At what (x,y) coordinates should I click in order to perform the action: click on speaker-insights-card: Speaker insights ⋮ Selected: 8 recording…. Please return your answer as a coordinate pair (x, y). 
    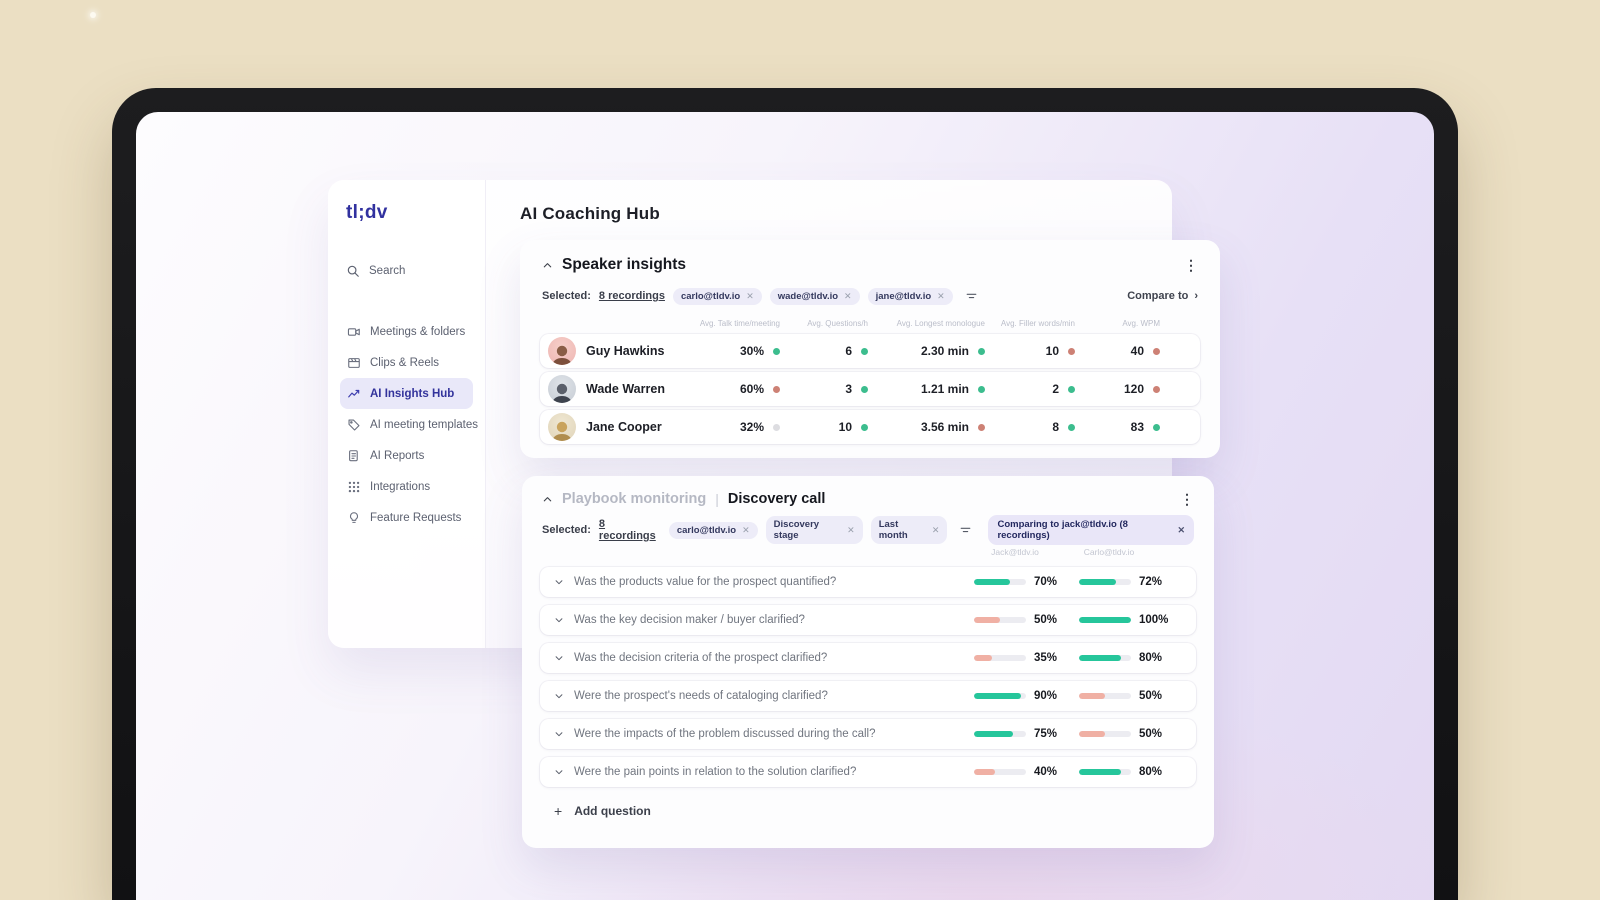
    Looking at the image, I should click on (870, 349).